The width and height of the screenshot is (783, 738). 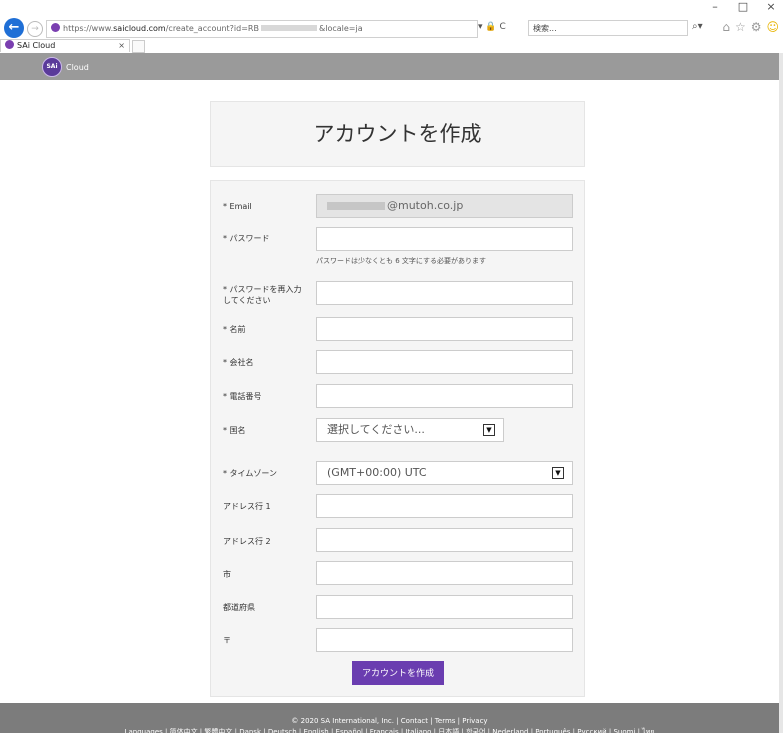 What do you see at coordinates (715, 8) in the screenshot?
I see `minimize-button: –` at bounding box center [715, 8].